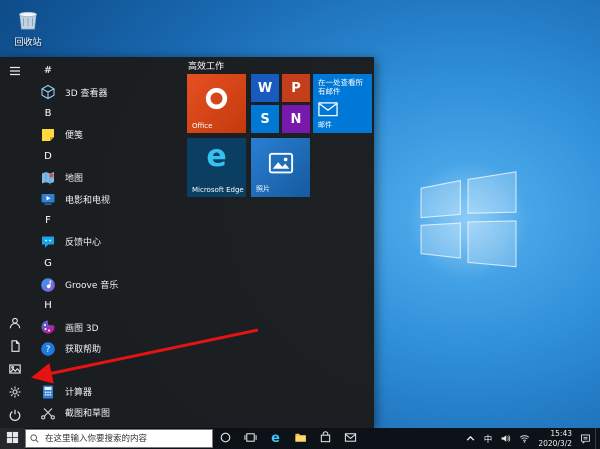  I want to click on search-input, so click(126, 438).